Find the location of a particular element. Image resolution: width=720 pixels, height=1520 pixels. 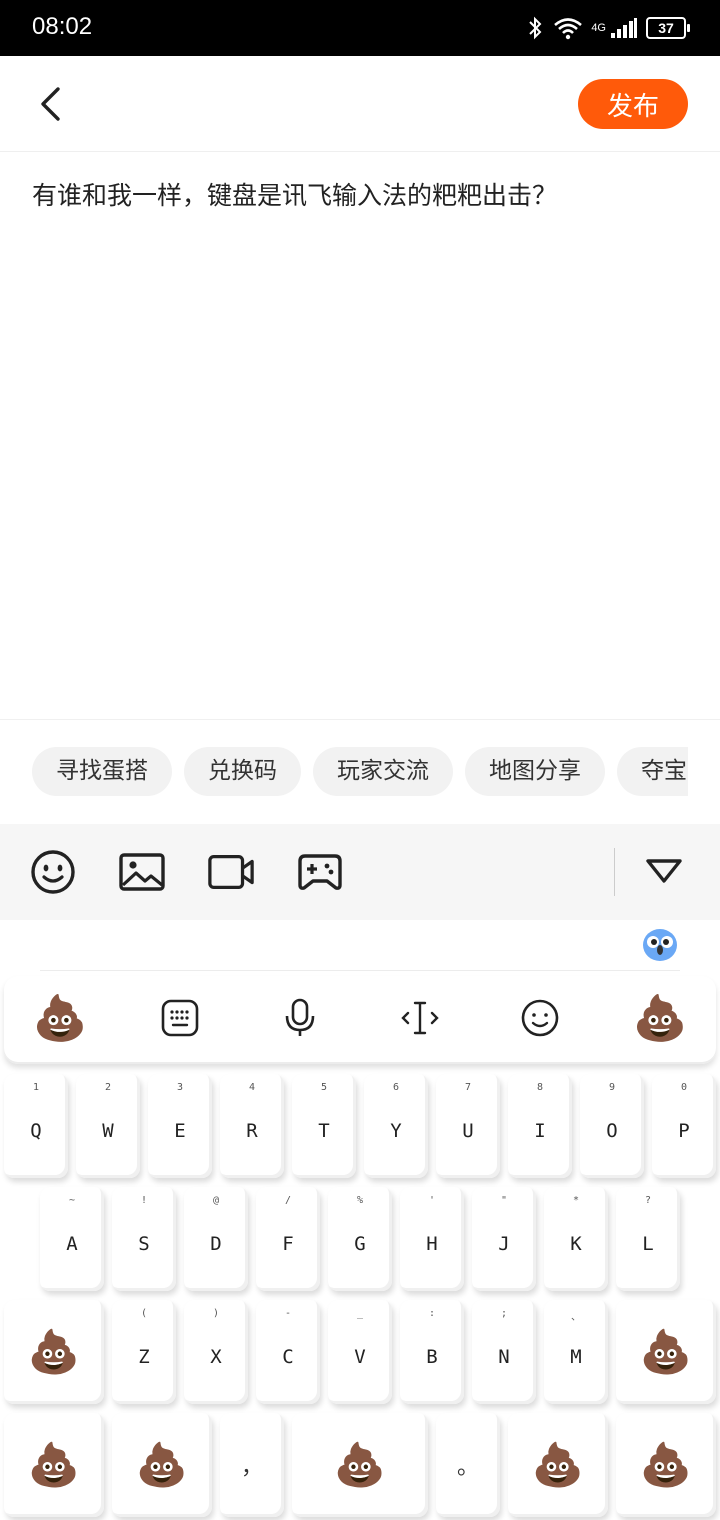

back-button is located at coordinates (50, 104).